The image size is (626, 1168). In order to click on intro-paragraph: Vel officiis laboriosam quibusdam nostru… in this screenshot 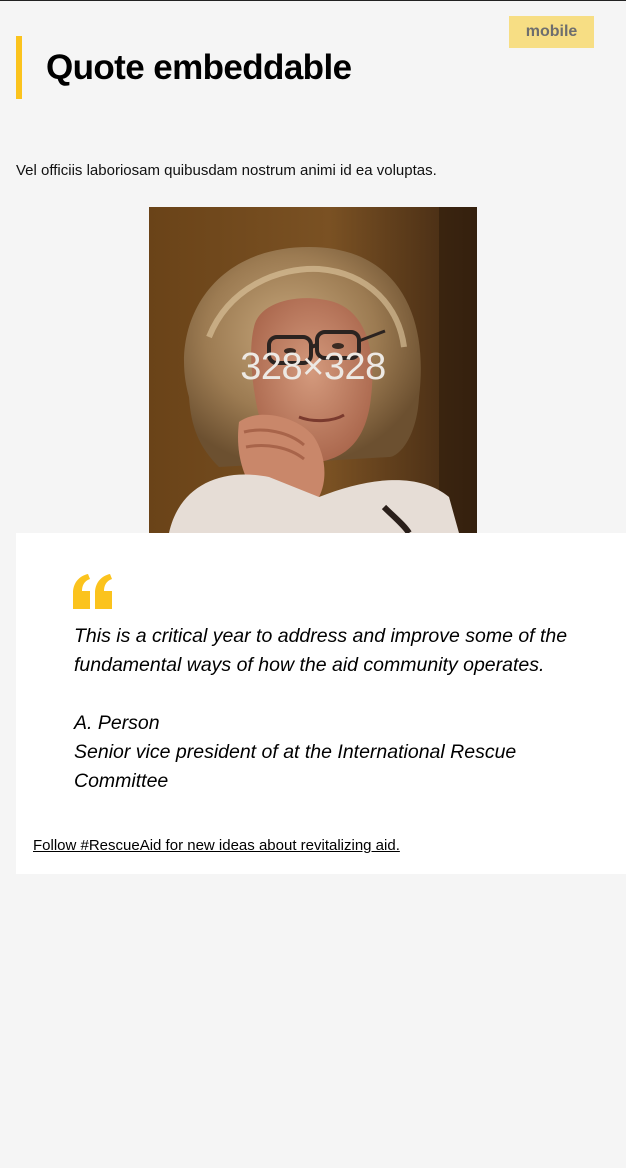, I will do `click(226, 170)`.